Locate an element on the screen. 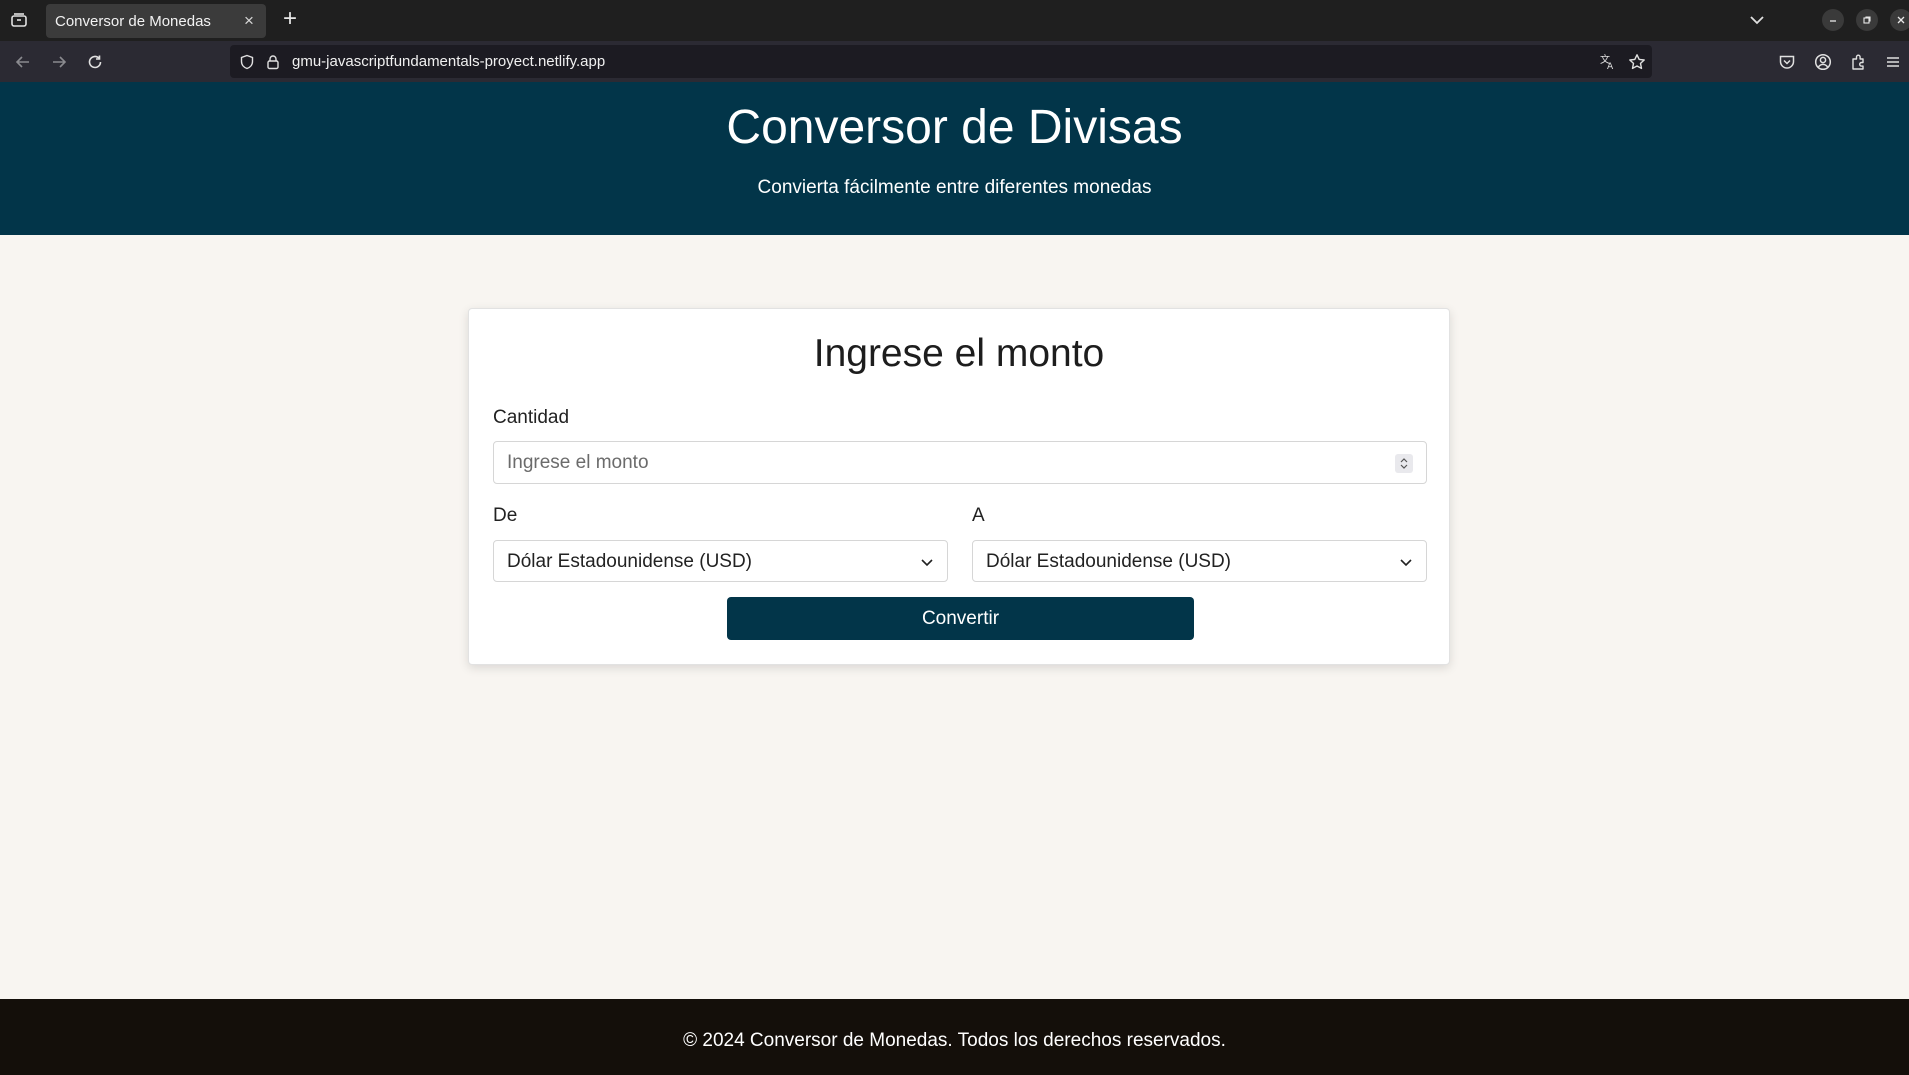 The image size is (1909, 1075). reload-icon is located at coordinates (95, 62).